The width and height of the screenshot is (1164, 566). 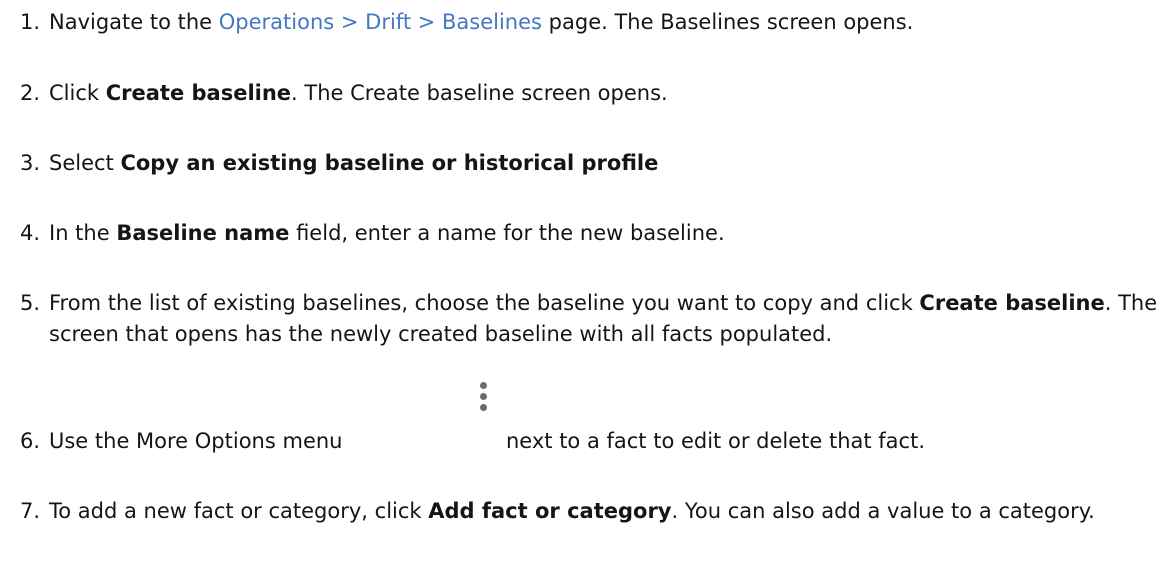 What do you see at coordinates (29, 511) in the screenshot?
I see `step-number: 7.` at bounding box center [29, 511].